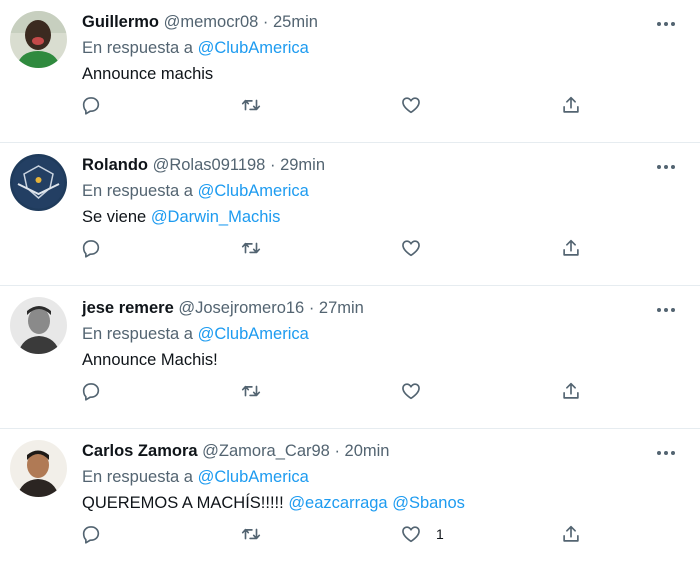  What do you see at coordinates (150, 360) in the screenshot?
I see `tweet-body: Announce Machis!` at bounding box center [150, 360].